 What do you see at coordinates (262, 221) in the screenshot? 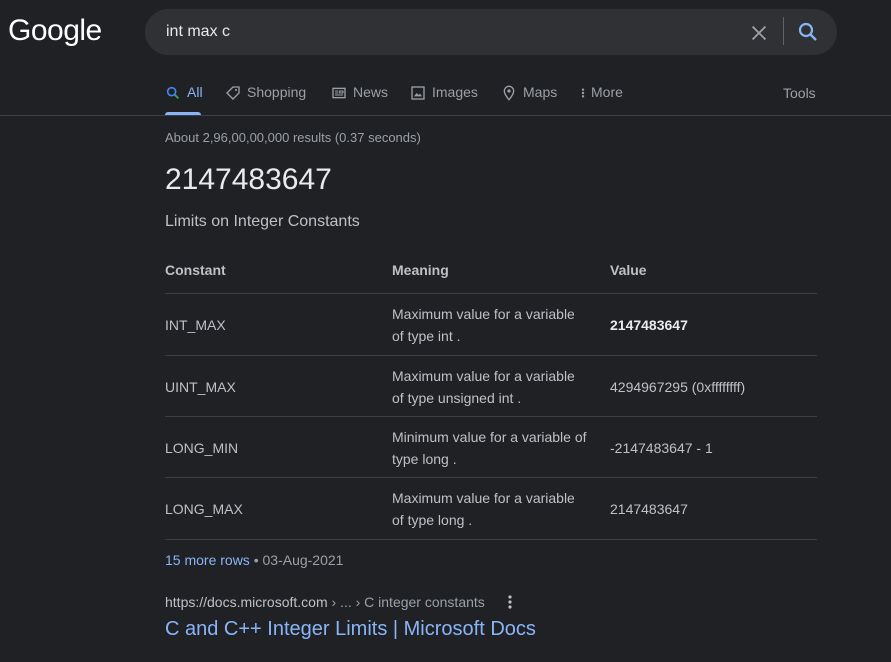
I see `featured-subtitle: Limits on Integer Constants` at bounding box center [262, 221].